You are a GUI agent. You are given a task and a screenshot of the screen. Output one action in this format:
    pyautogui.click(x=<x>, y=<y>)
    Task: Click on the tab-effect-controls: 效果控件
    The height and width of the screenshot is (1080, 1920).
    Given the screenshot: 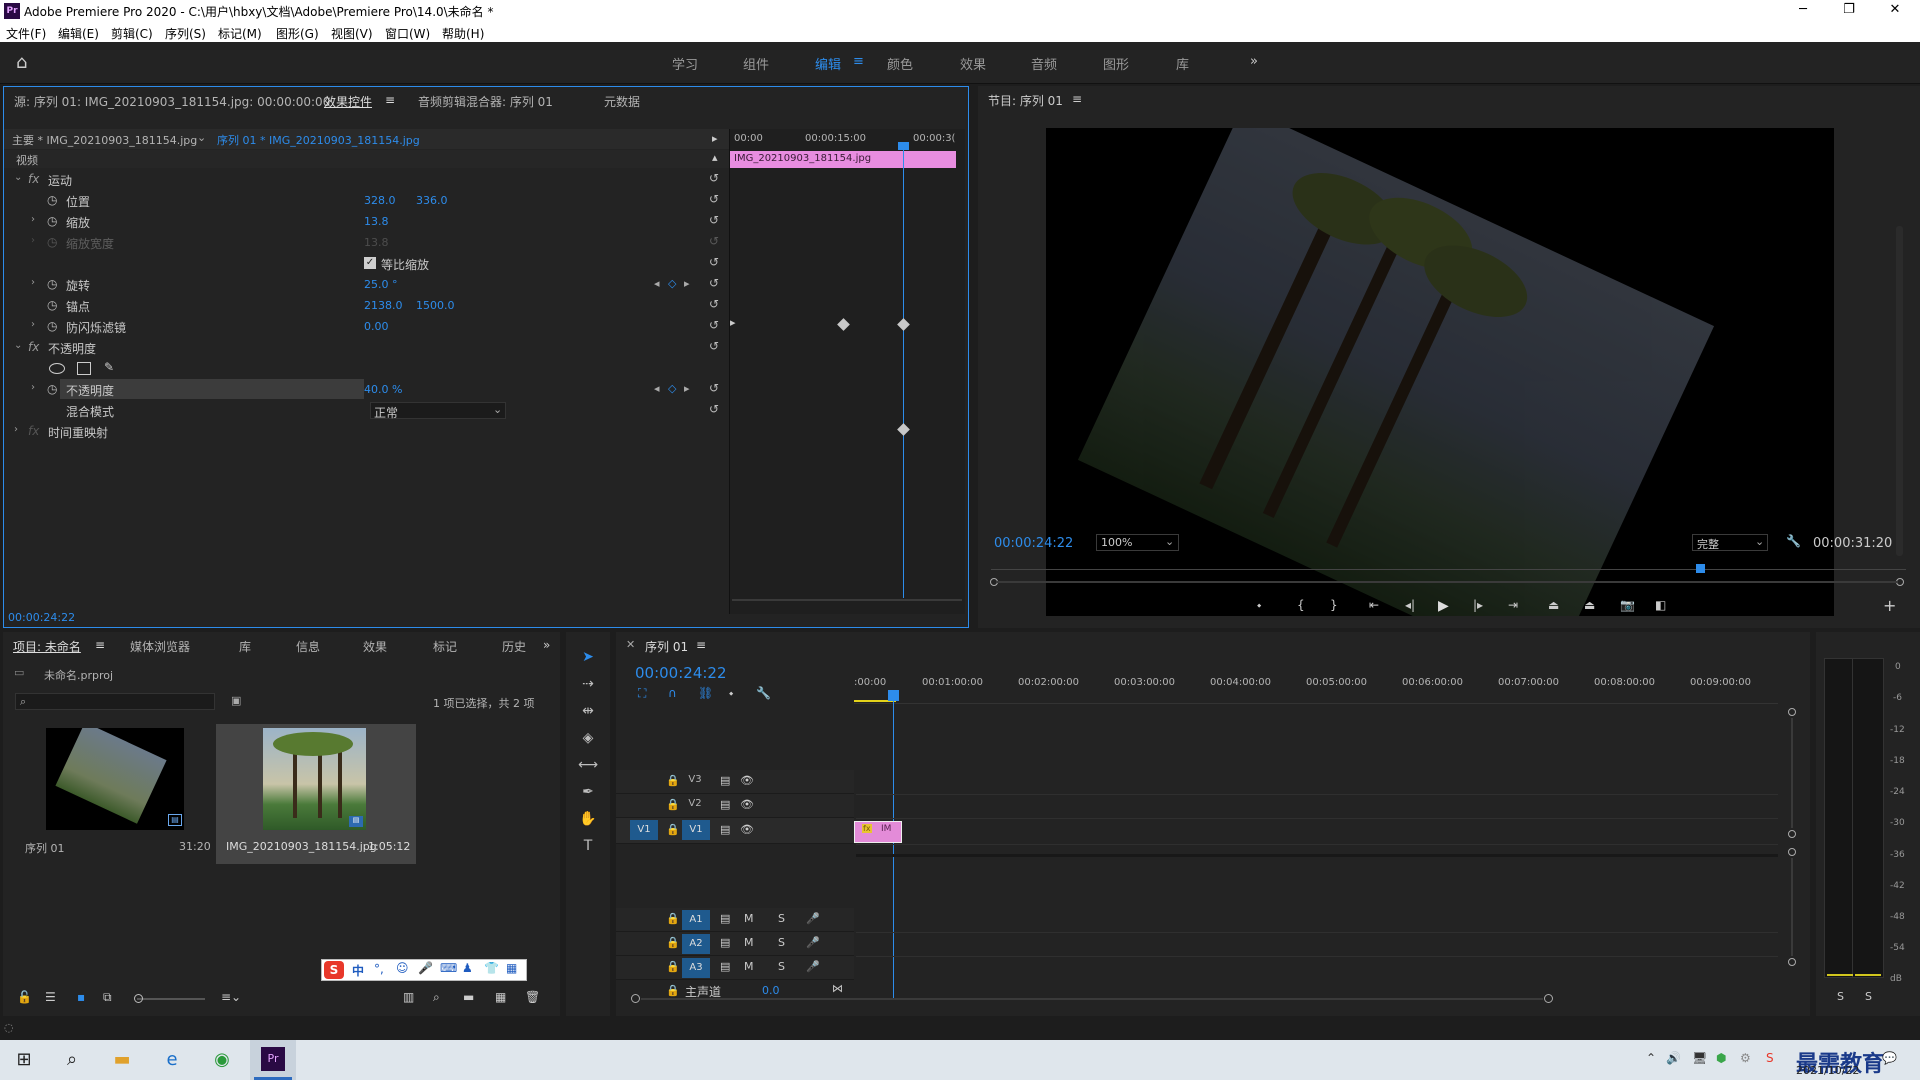 What is the action you would take?
    pyautogui.click(x=348, y=101)
    